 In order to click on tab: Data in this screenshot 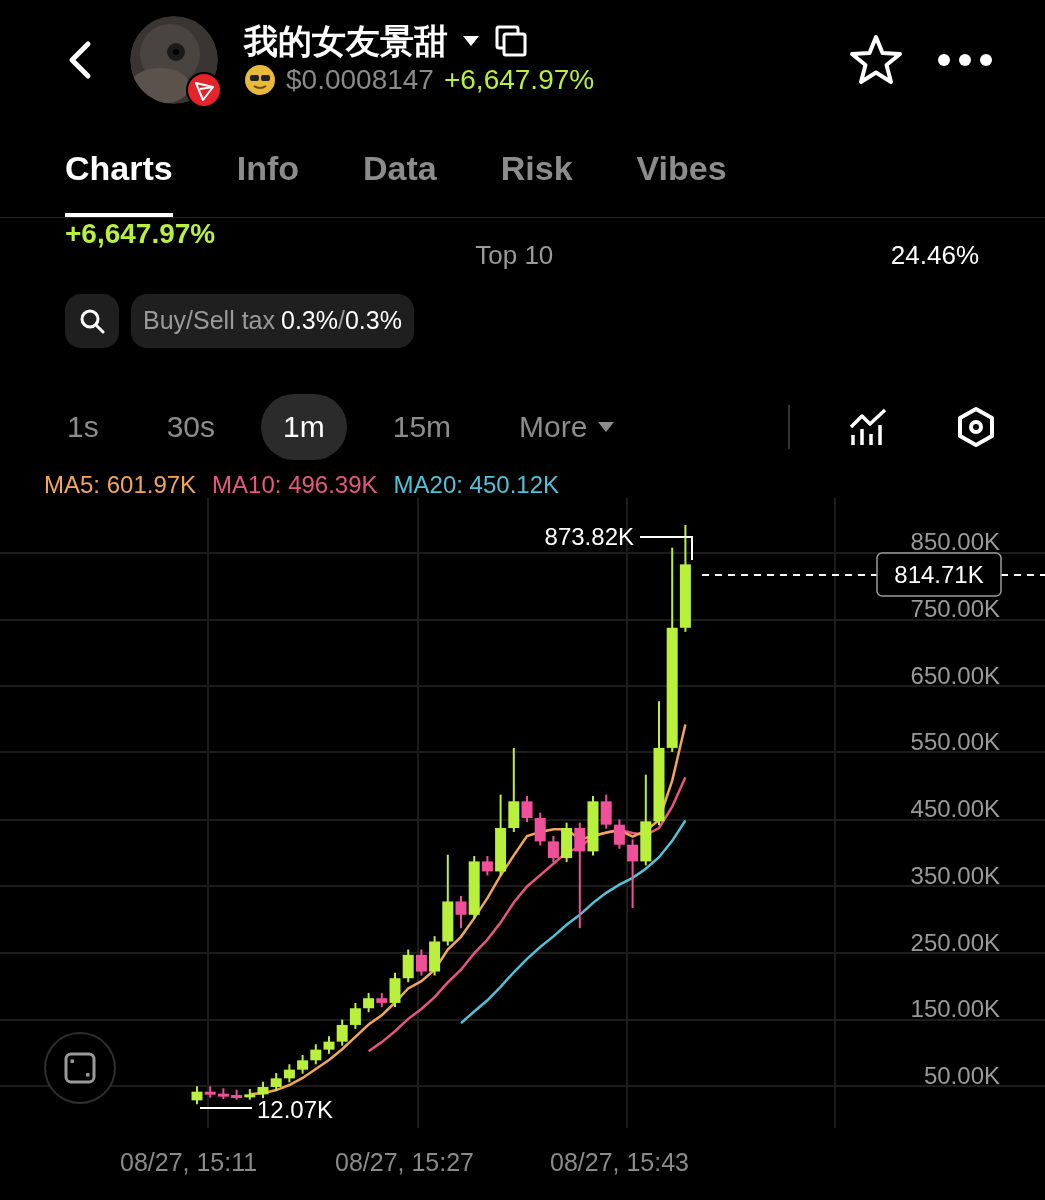, I will do `click(400, 168)`.